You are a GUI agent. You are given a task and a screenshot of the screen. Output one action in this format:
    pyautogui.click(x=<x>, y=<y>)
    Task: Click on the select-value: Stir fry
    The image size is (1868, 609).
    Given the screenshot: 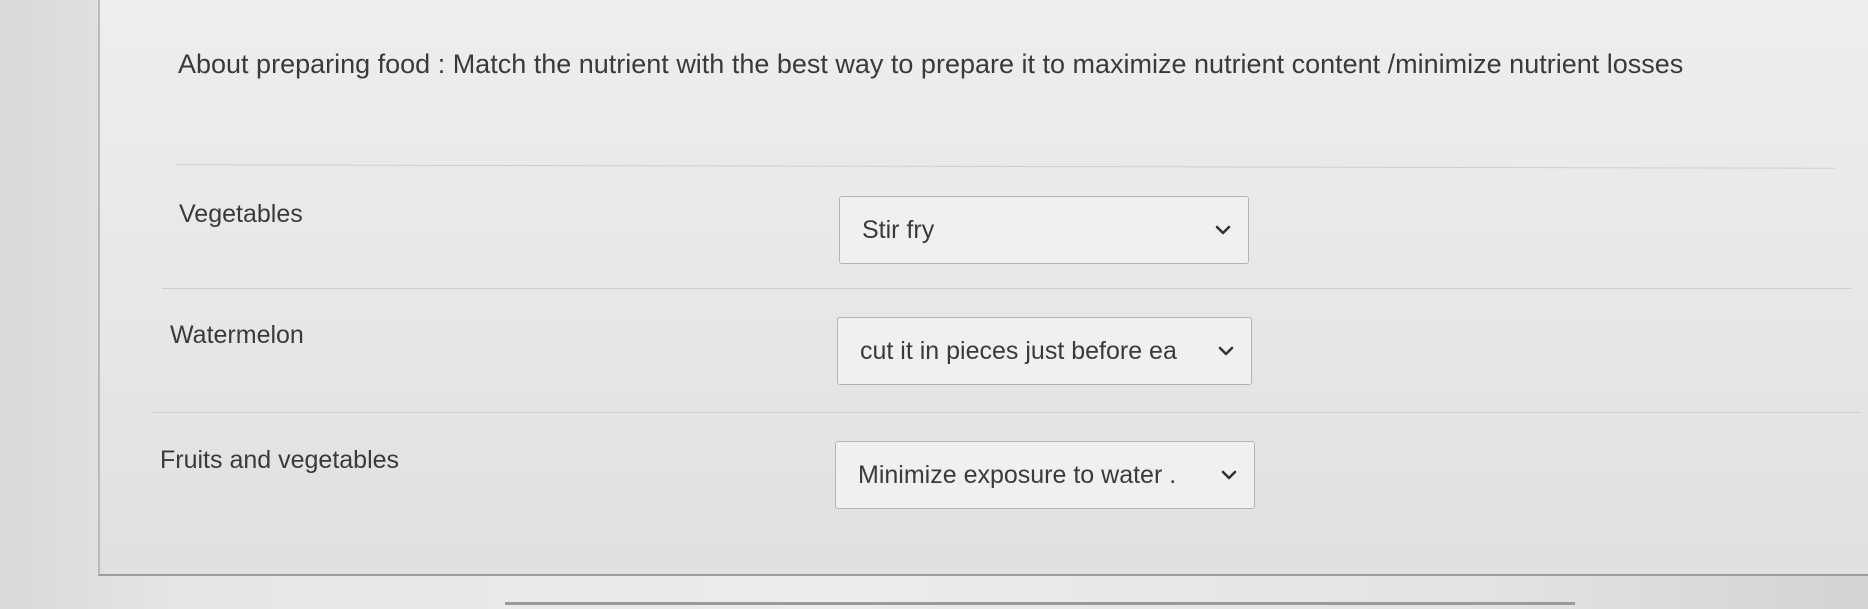 What is the action you would take?
    pyautogui.click(x=898, y=229)
    